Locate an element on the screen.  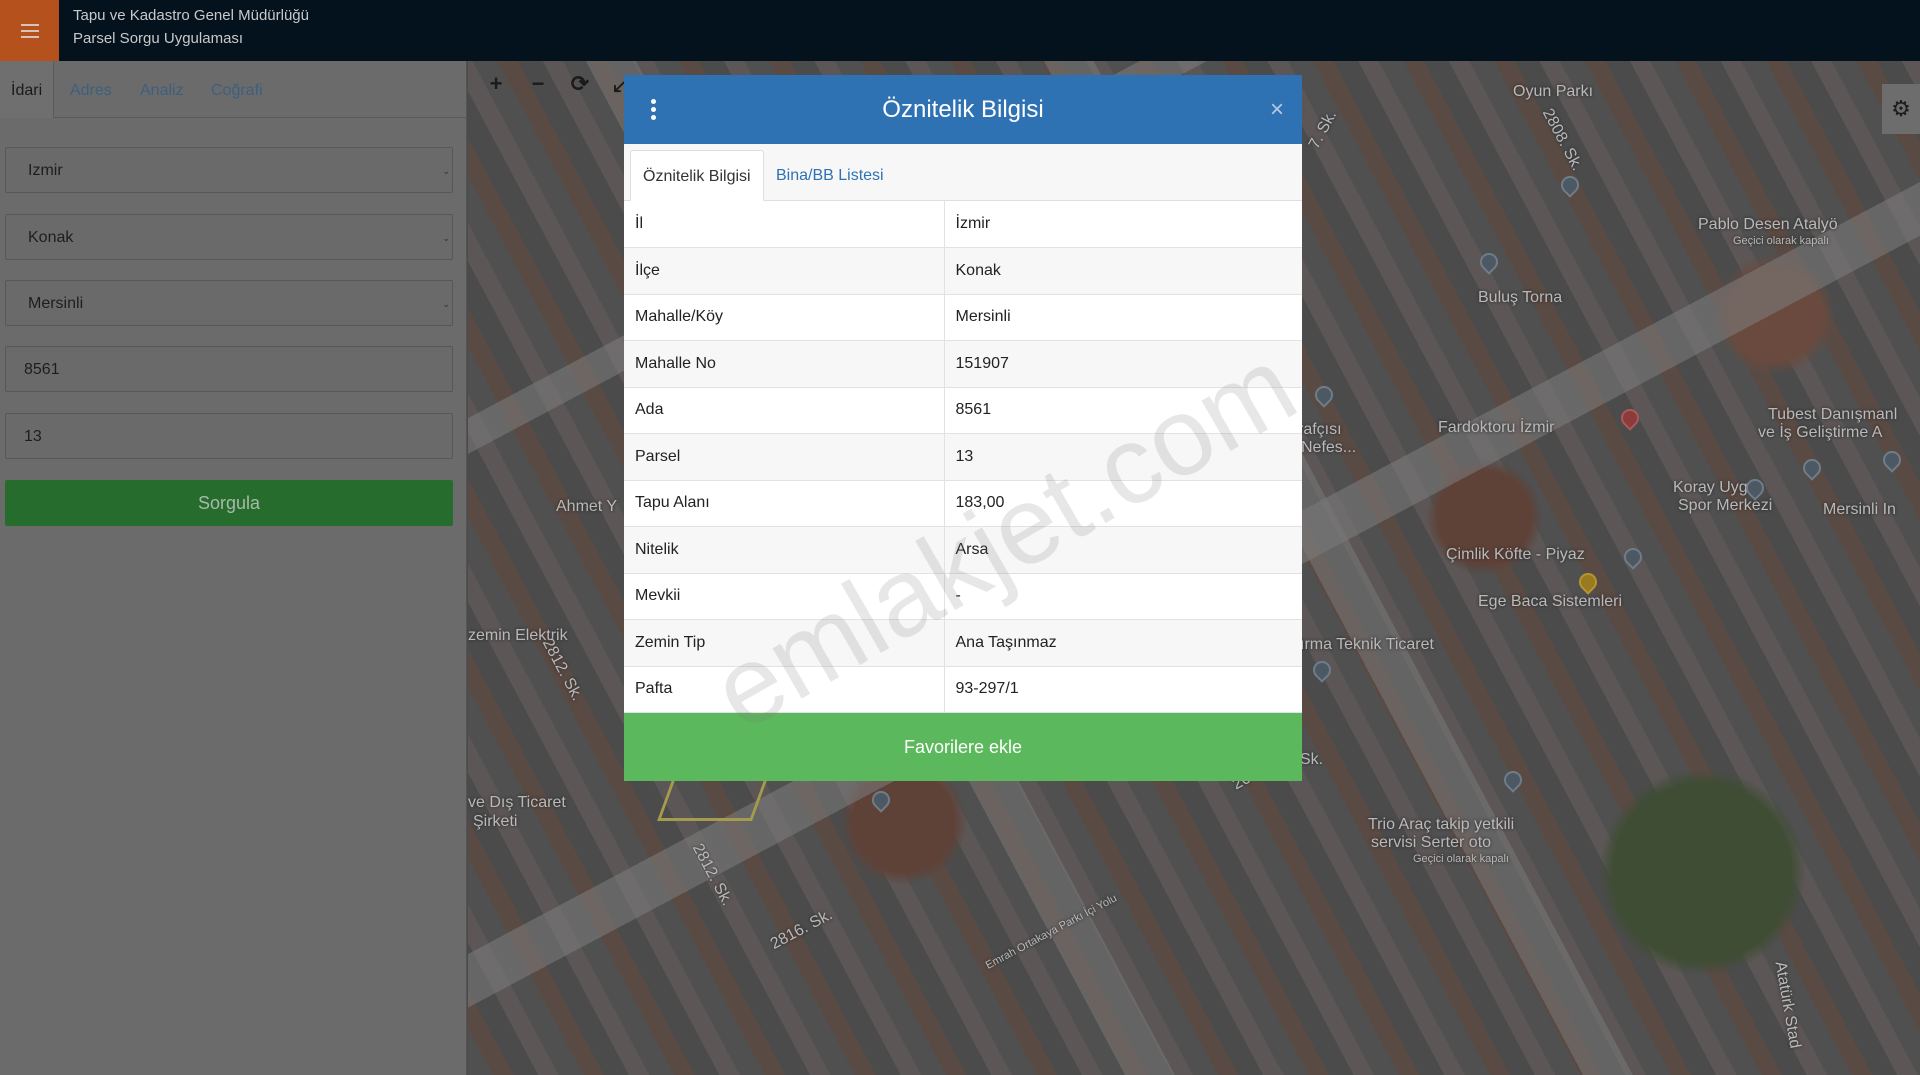
add-to-favorites-button: Favorilere ekle is located at coordinates (963, 747).